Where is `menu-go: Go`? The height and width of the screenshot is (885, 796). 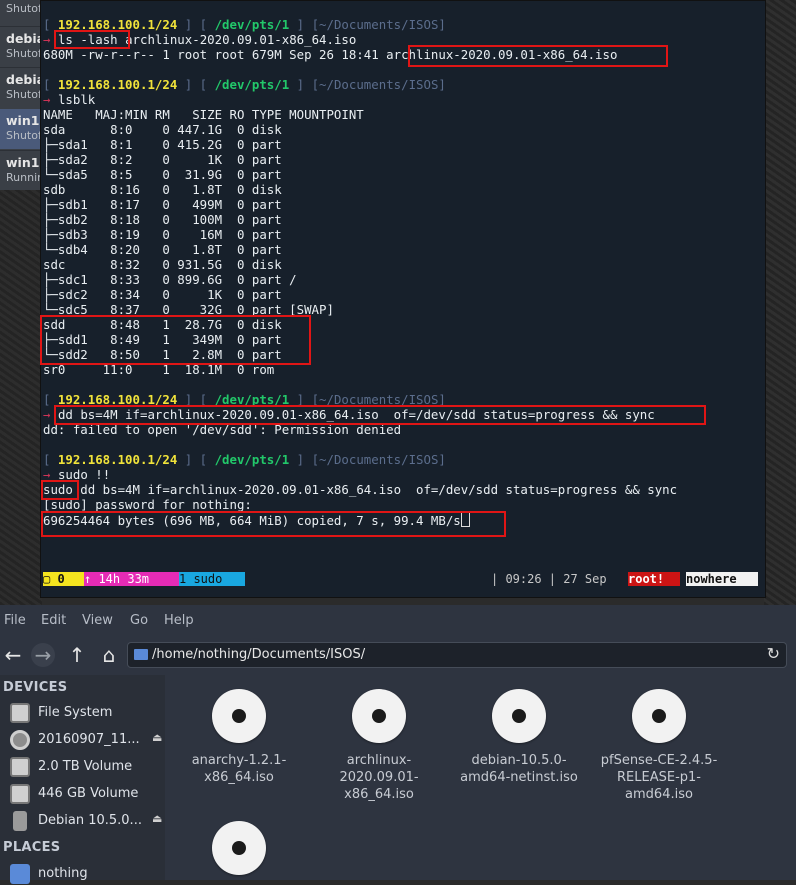
menu-go: Go is located at coordinates (139, 620).